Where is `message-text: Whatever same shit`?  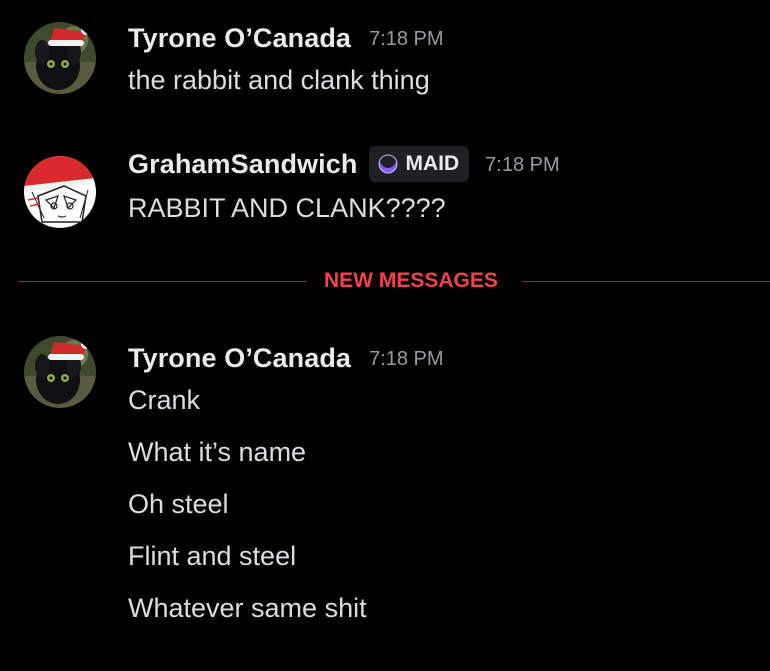
message-text: Whatever same shit is located at coordinates (247, 608).